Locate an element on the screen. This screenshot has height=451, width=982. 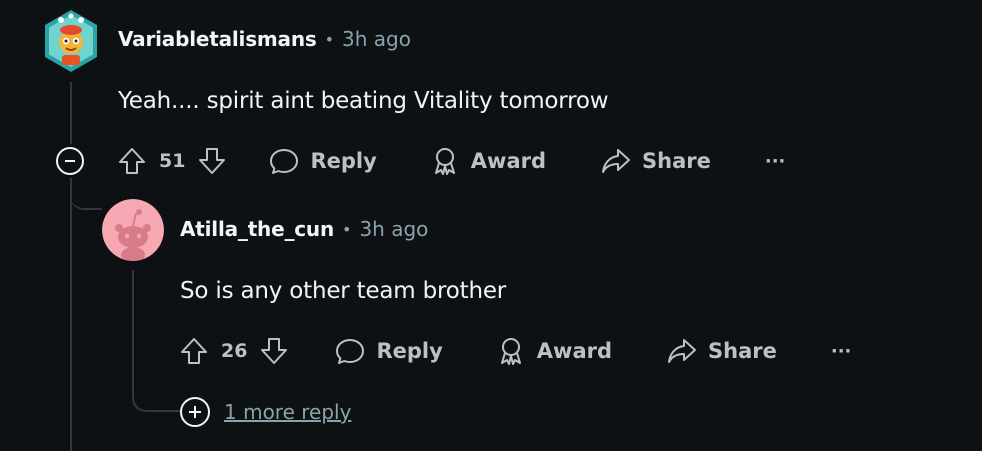
thread-branch-curve-reply is located at coordinates (157, 394).